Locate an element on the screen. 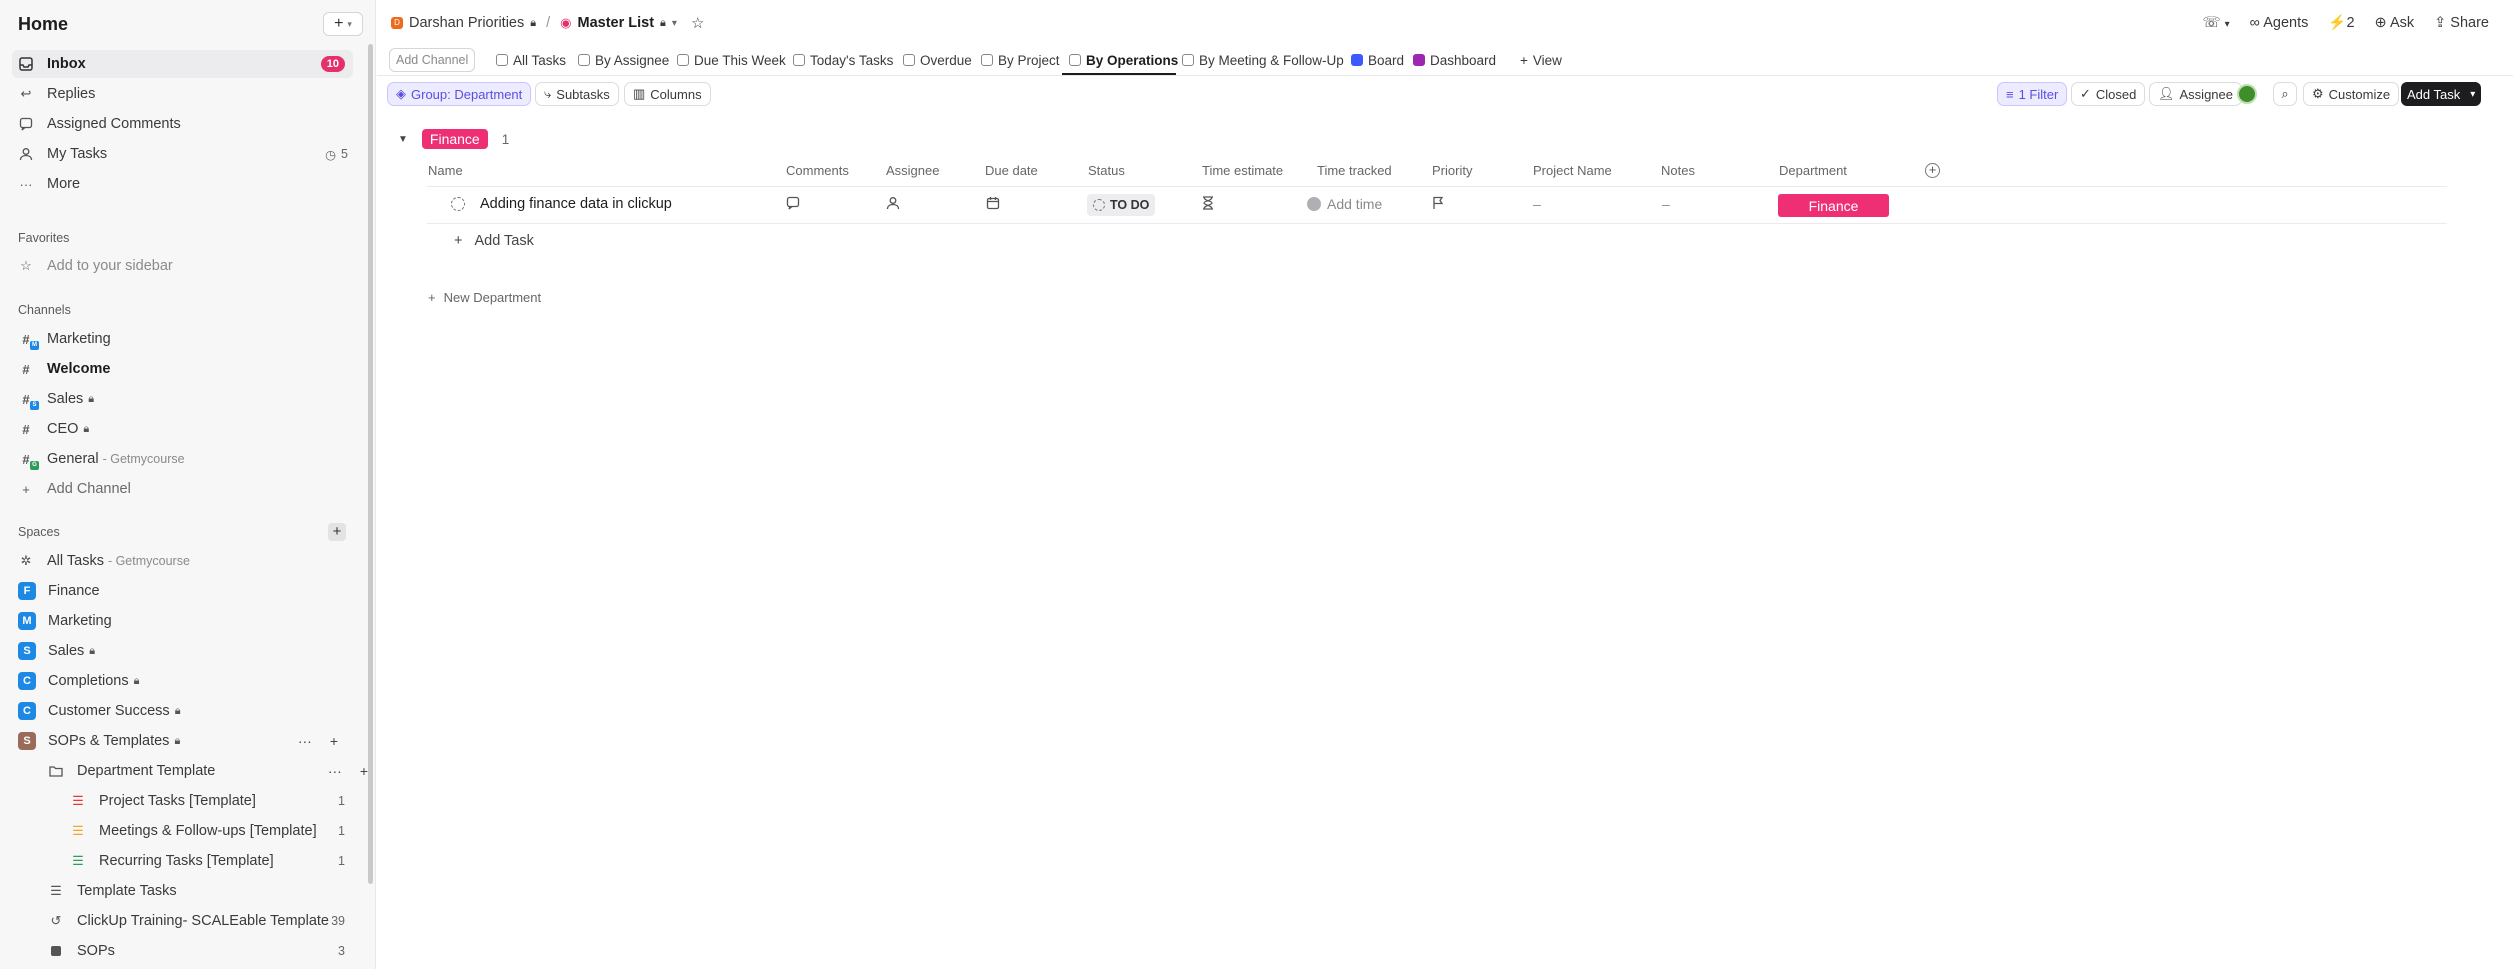 Image resolution: width=2513 pixels, height=969 pixels. star-icon: ☆ is located at coordinates (697, 23).